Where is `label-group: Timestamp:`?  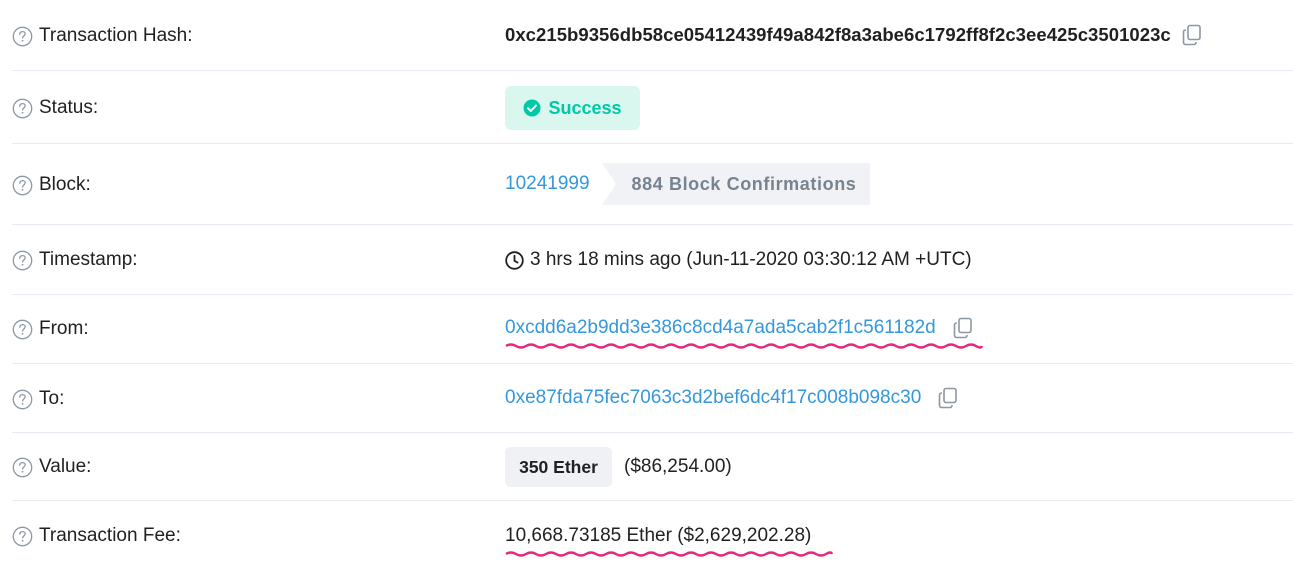 label-group: Timestamp: is located at coordinates (75, 260).